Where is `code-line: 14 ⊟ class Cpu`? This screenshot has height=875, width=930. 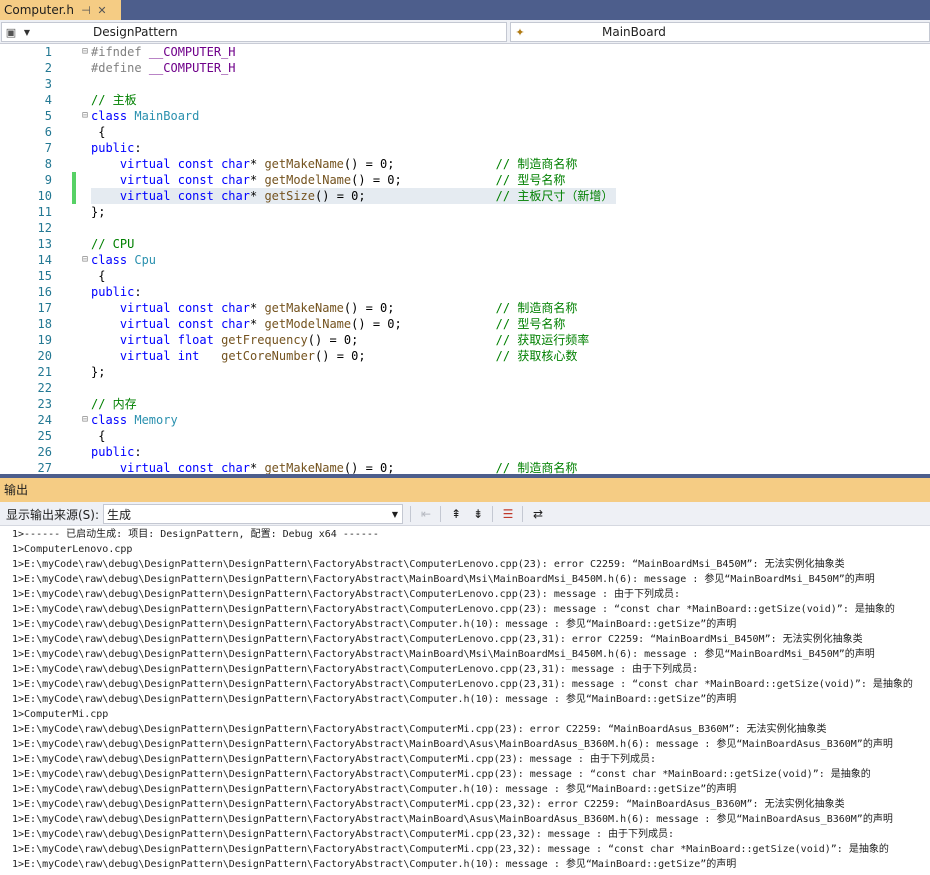
code-line: 14 ⊟ class Cpu is located at coordinates (465, 260).